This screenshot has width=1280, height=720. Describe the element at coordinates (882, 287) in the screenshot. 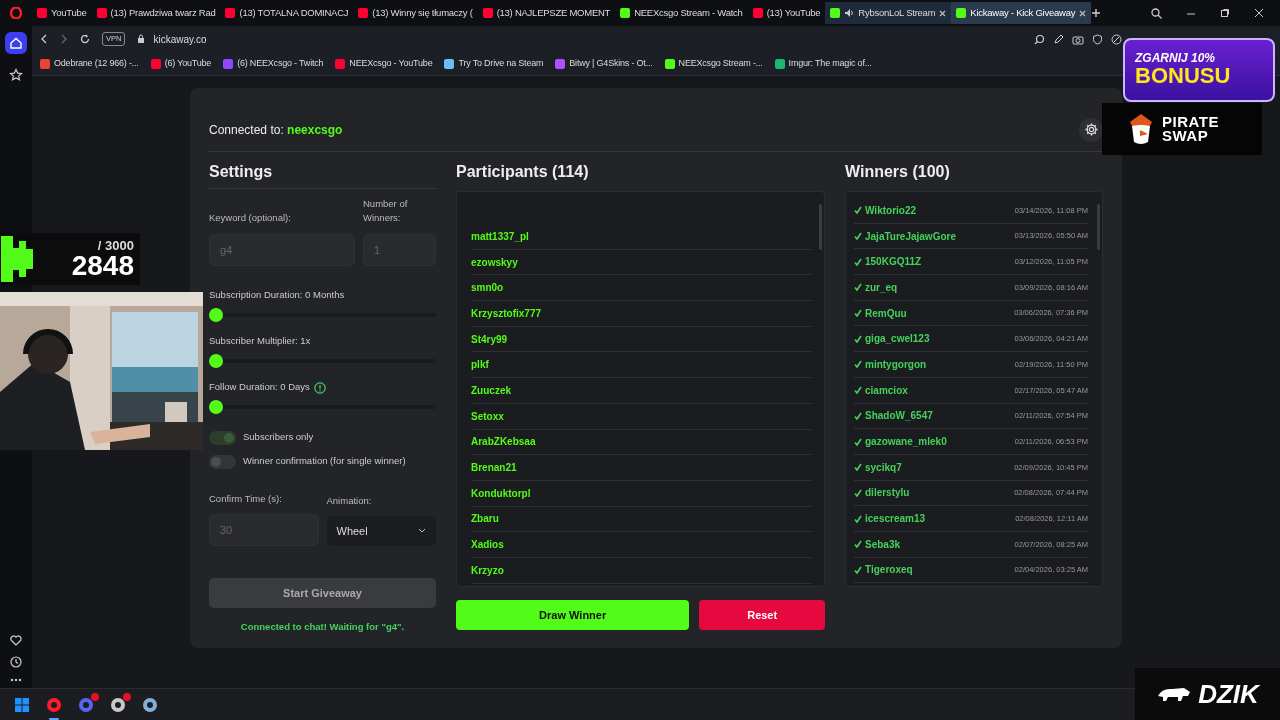

I see `winner-name: zur_eq` at that location.